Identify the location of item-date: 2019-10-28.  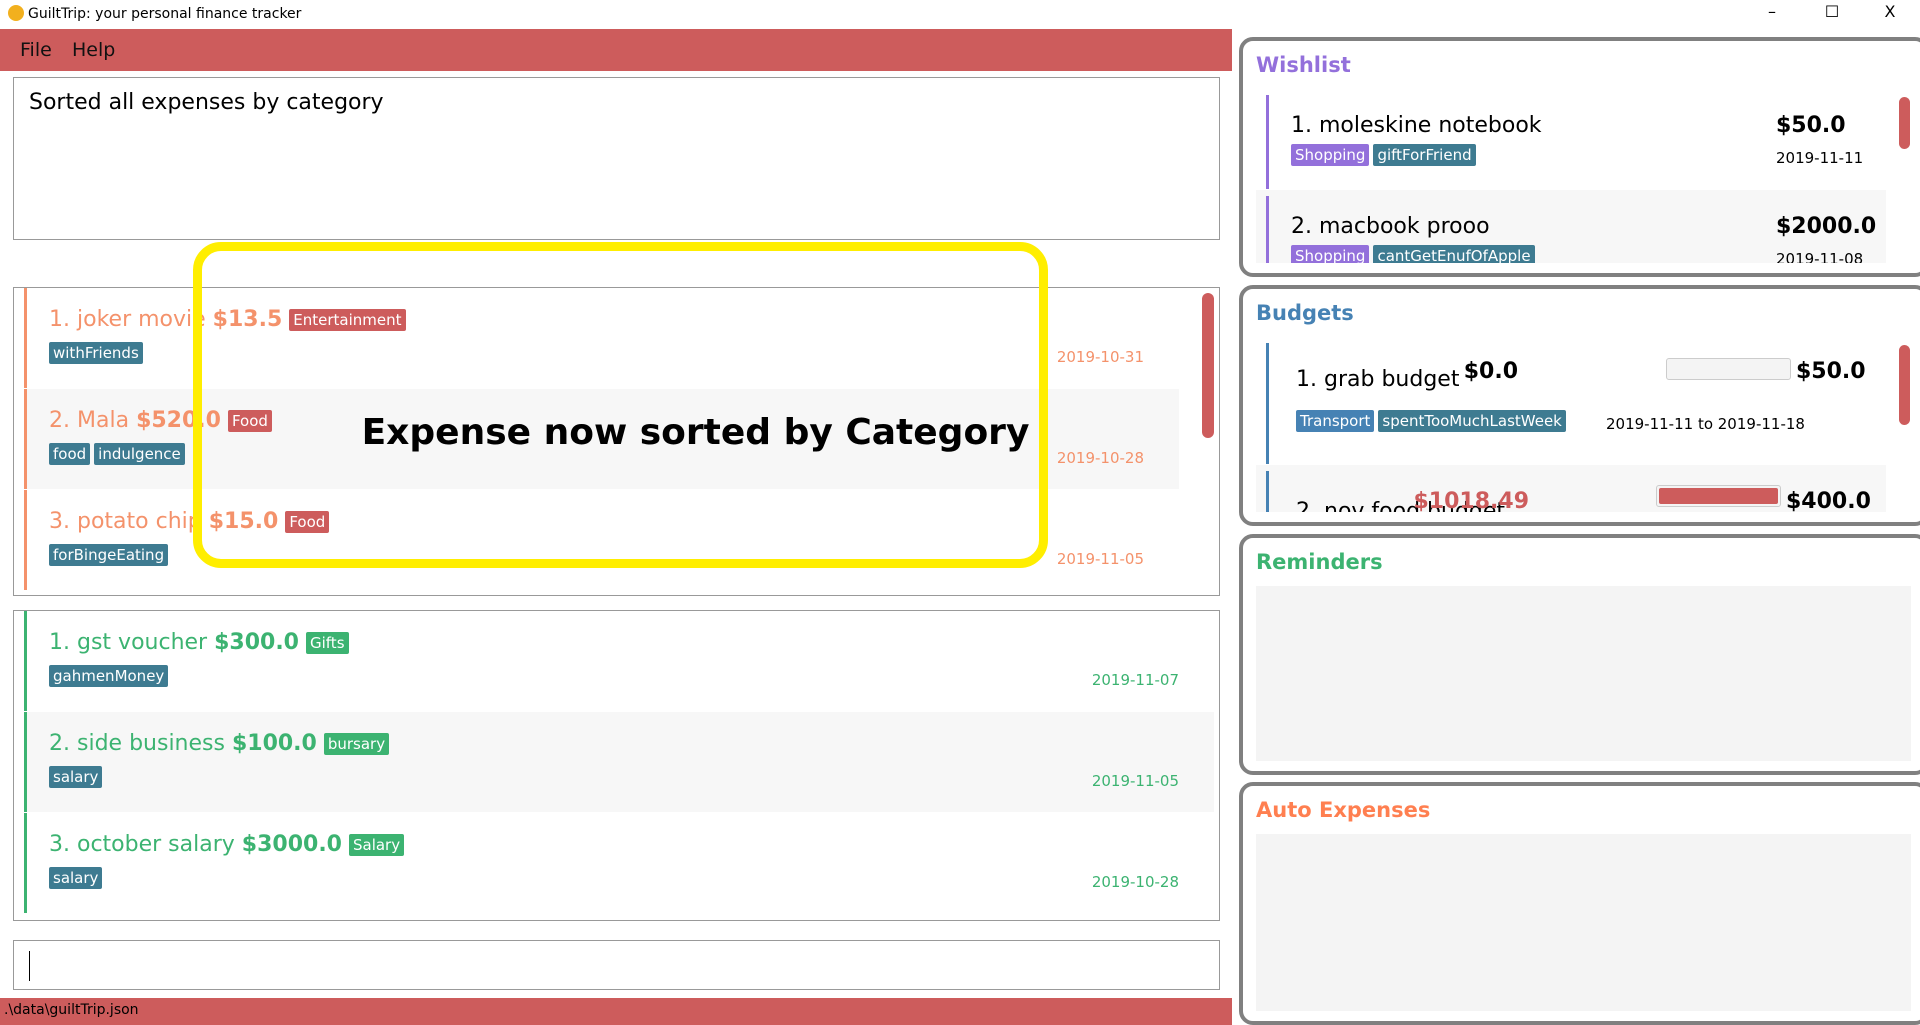
(1135, 882).